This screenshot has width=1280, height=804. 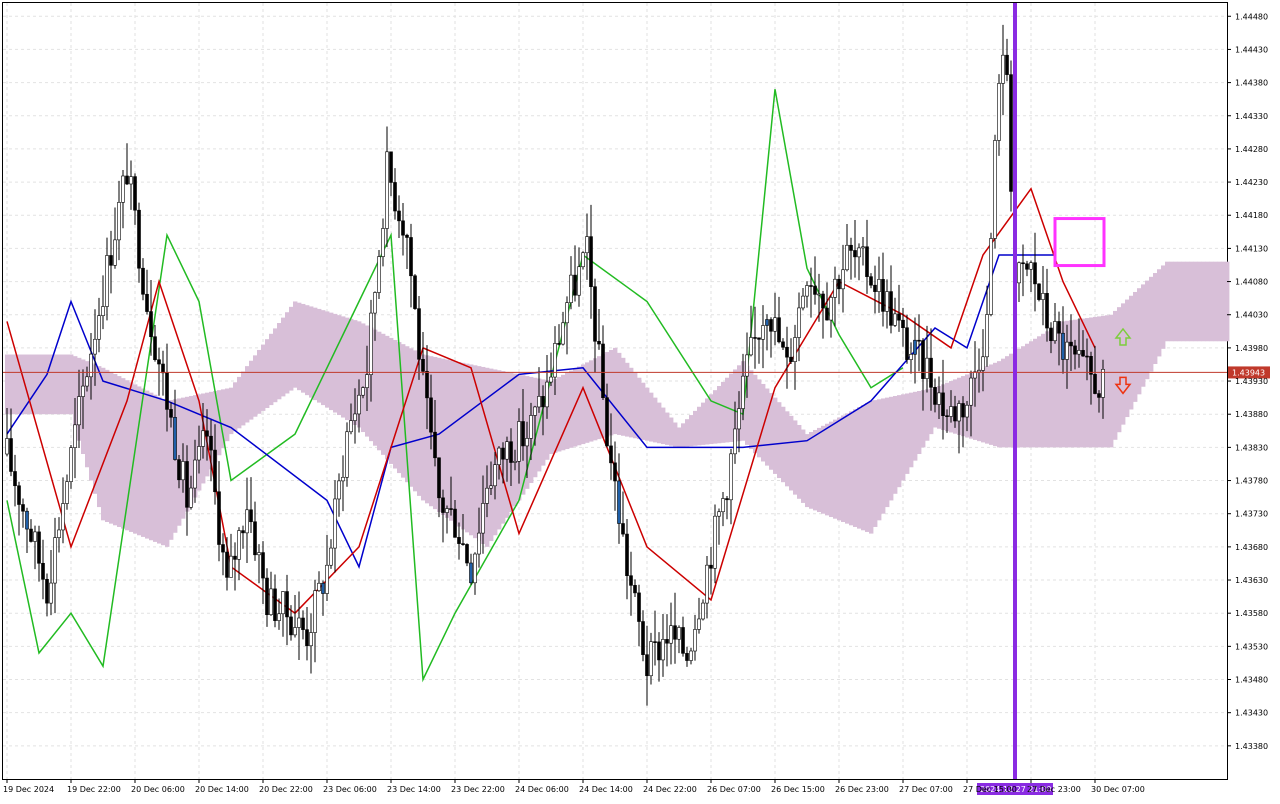 What do you see at coordinates (1251, 348) in the screenshot?
I see `y-tick-label: 1.43980` at bounding box center [1251, 348].